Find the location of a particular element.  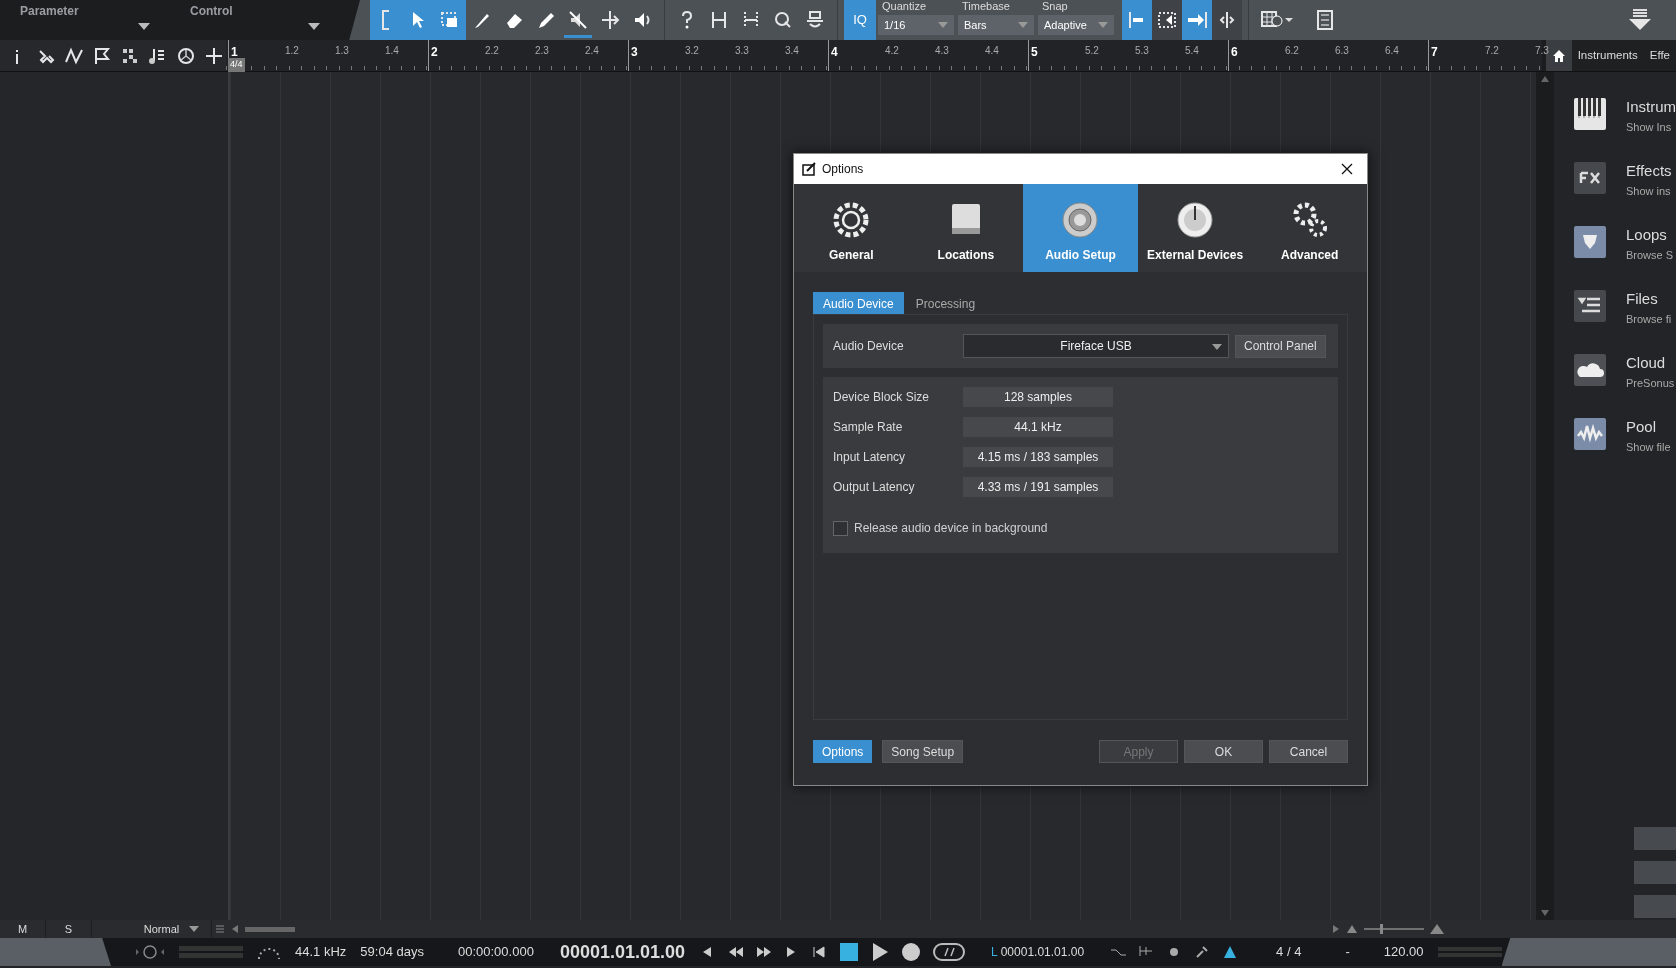

browser-item-subtitle: PreSonus is located at coordinates (1650, 383).